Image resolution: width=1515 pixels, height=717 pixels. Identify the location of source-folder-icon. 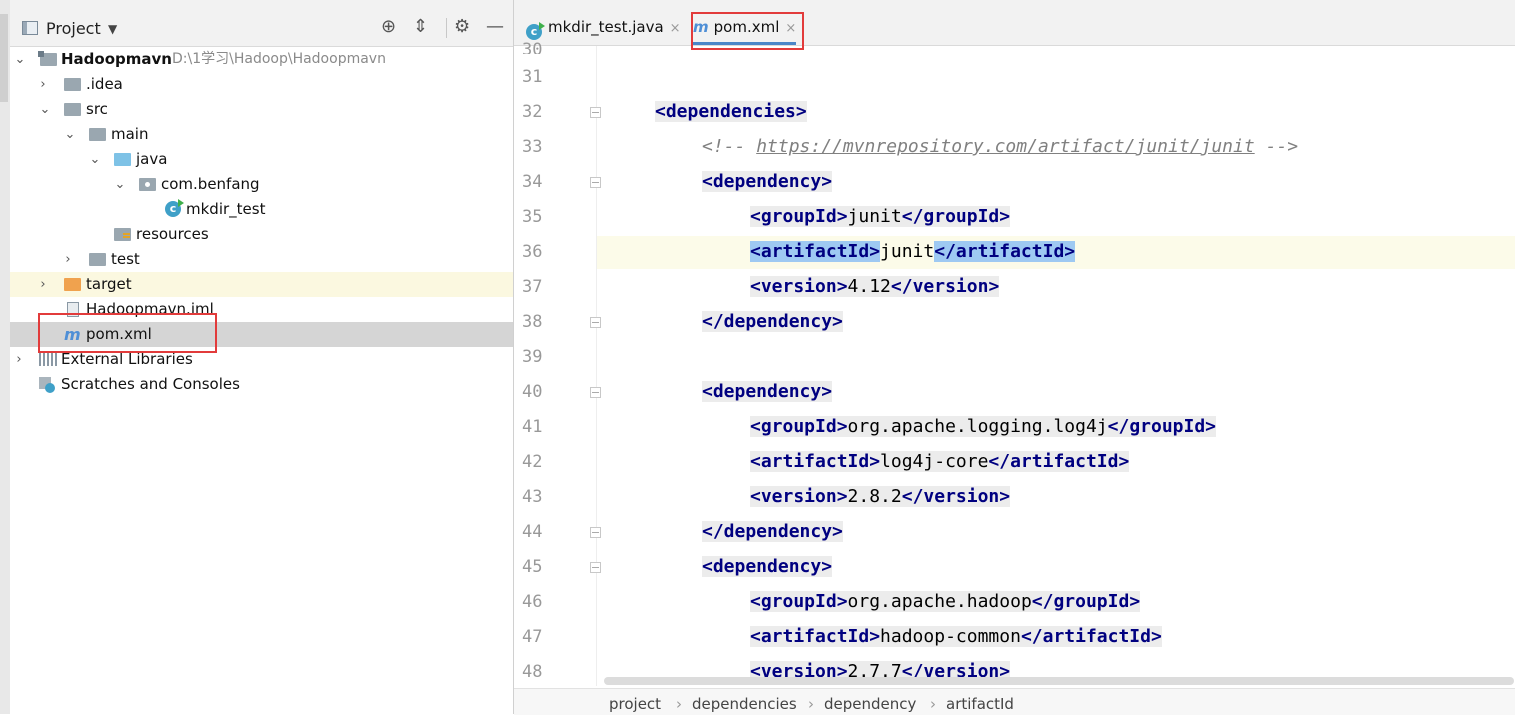
(122, 159).